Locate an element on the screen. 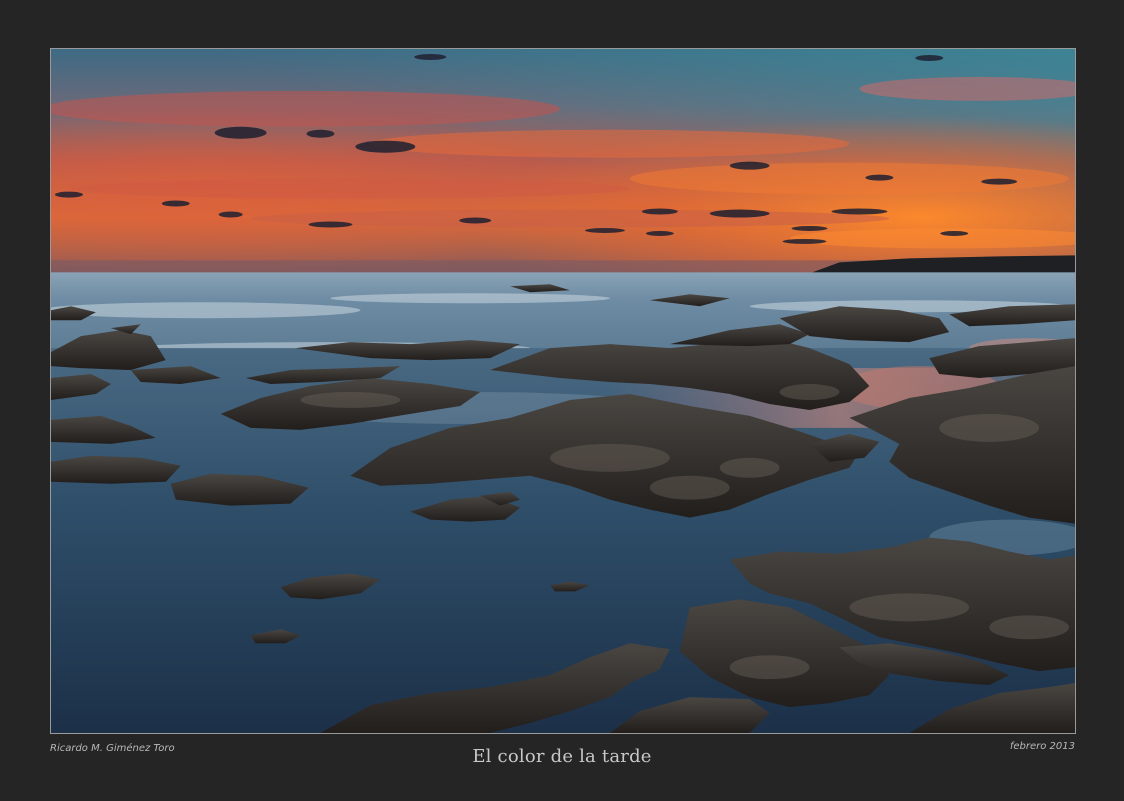 The image size is (1124, 801). photo-title: El color de la tarde is located at coordinates (562, 756).